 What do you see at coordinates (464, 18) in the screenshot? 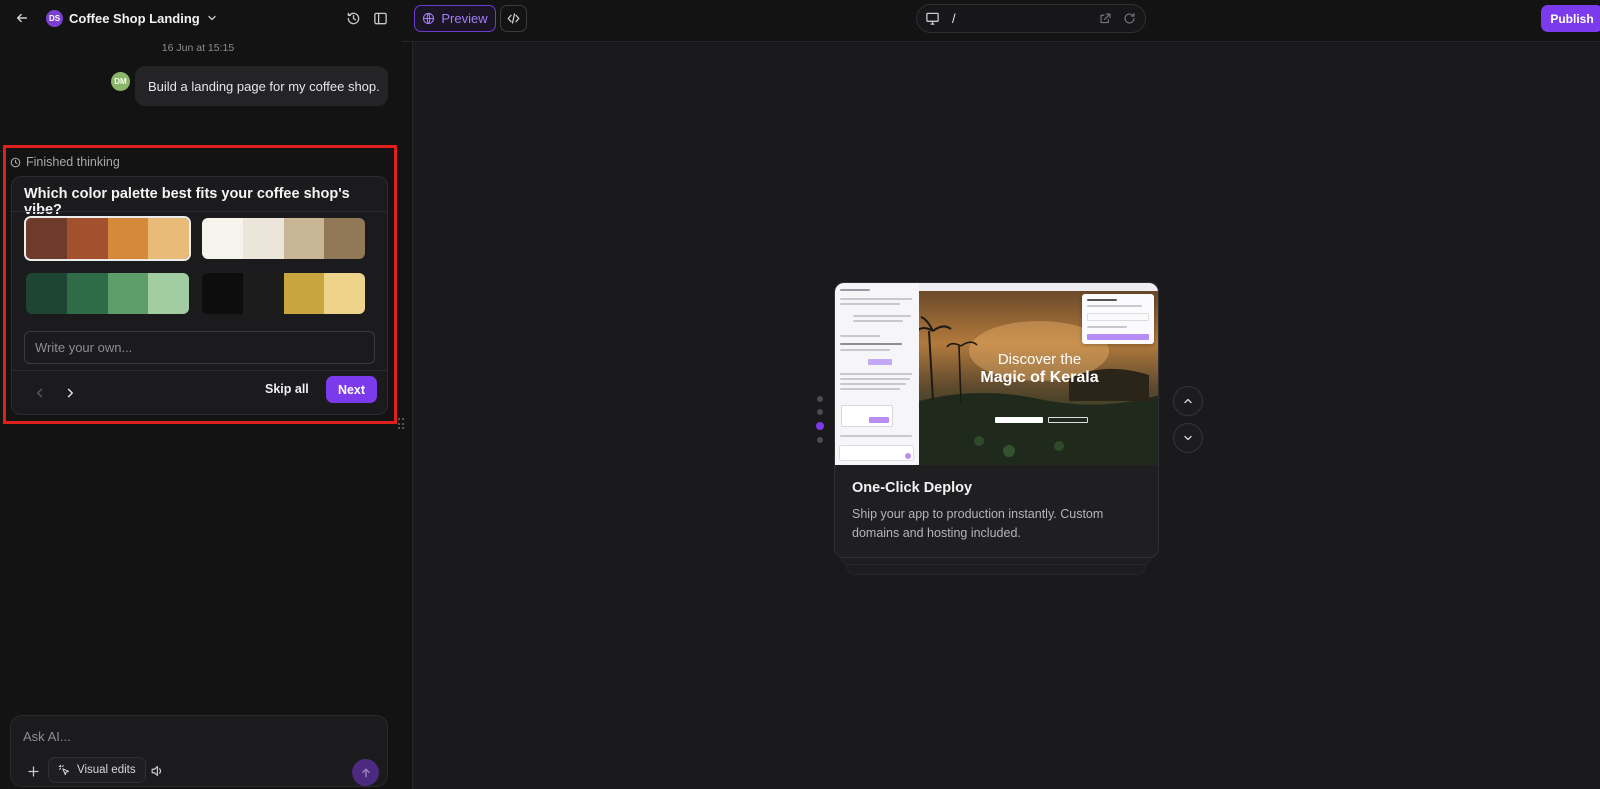
I see `preview-label: Preview` at bounding box center [464, 18].